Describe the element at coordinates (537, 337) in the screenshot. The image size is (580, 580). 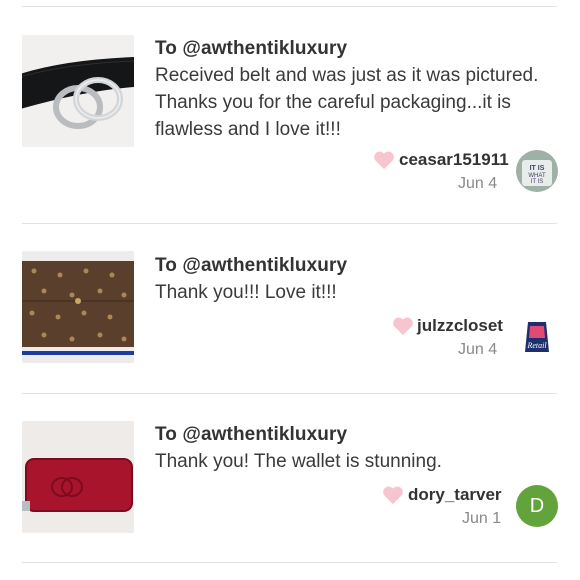
I see `user-avatar: Retail` at that location.